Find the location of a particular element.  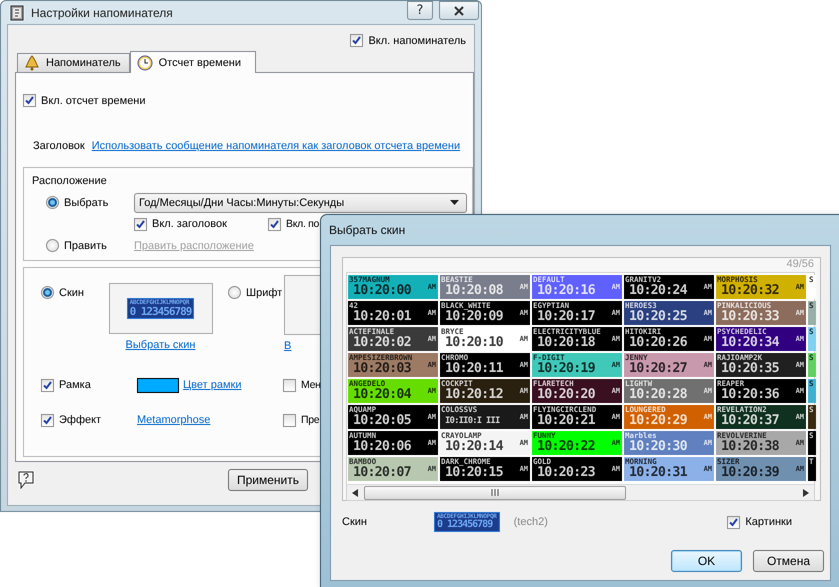

choose-skin-link: Выбрать скин is located at coordinates (161, 345).